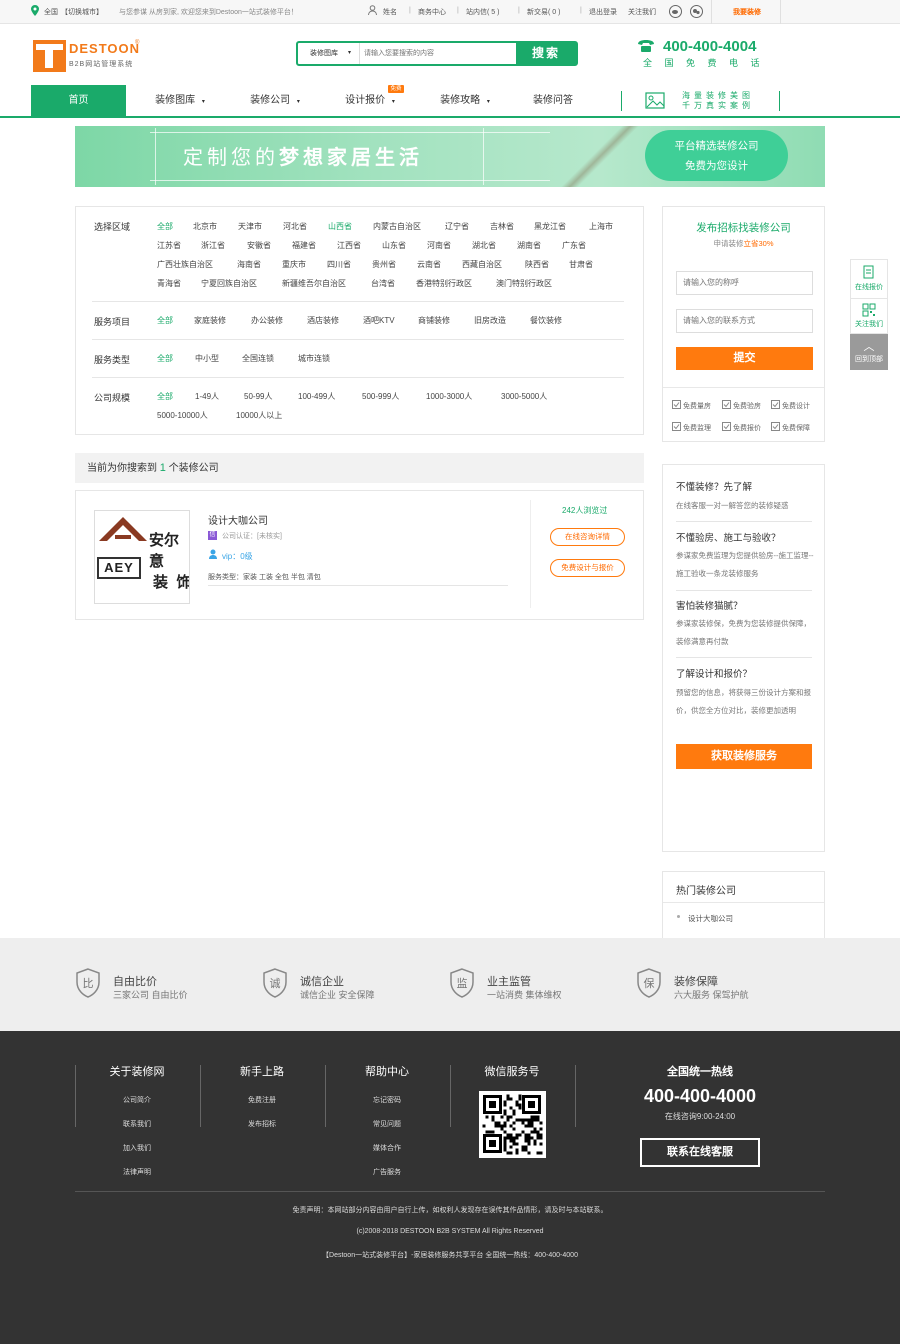  Describe the element at coordinates (869, 352) in the screenshot. I see `back-to-top-button: ︿ 回到顶部` at that location.